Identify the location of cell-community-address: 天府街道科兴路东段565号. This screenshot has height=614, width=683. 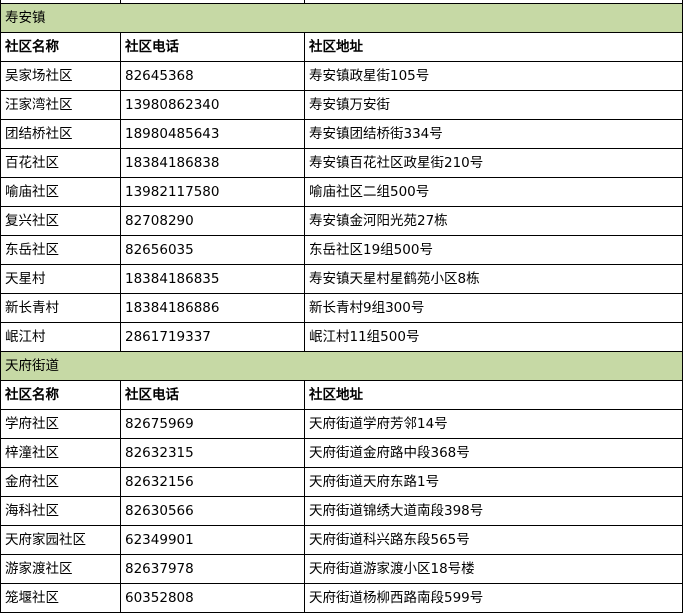
(493, 540).